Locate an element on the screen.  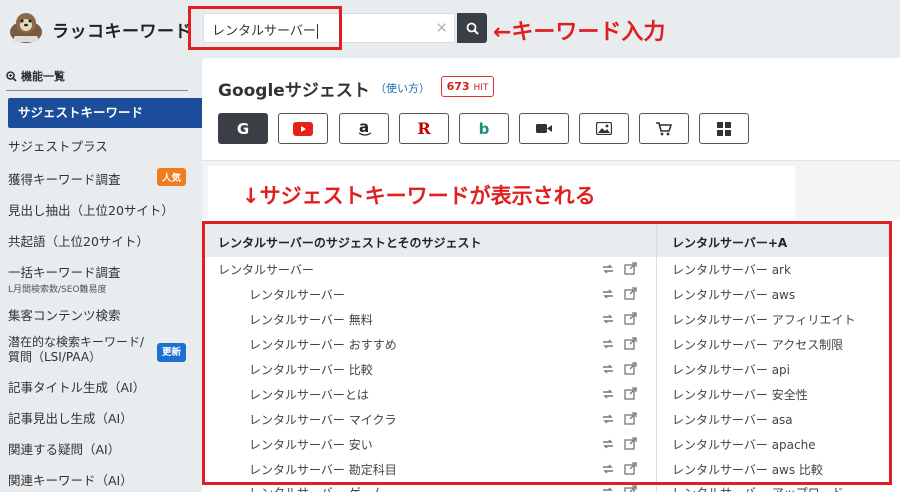
sidebar-item-sub: L月間検索数/SEO難易度 is located at coordinates (57, 290).